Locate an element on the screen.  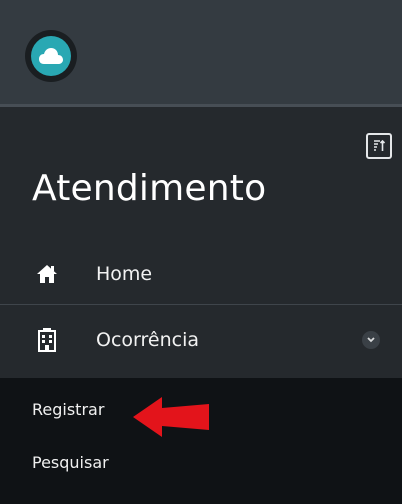
submenu-item-registrar: Registrar is located at coordinates (68, 409).